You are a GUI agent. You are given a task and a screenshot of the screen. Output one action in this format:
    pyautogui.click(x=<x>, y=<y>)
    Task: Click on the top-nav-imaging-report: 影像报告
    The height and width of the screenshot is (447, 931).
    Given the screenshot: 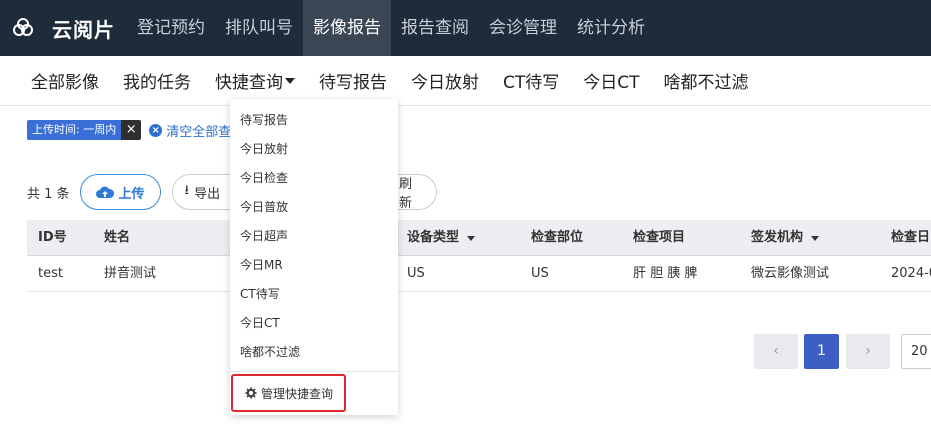 What is the action you would take?
    pyautogui.click(x=347, y=28)
    